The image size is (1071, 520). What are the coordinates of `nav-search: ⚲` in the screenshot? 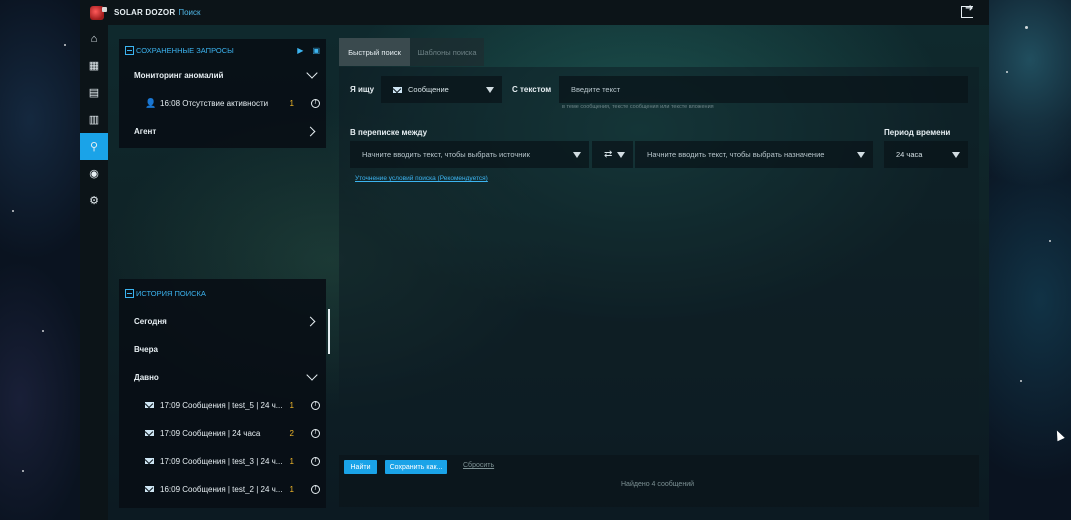 It's located at (94, 146).